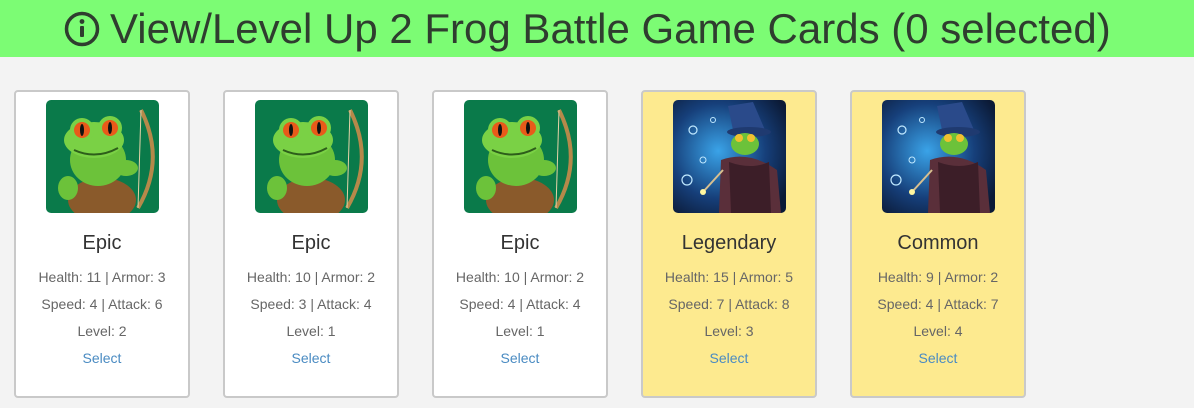  I want to click on card-level: Level: 3, so click(729, 331).